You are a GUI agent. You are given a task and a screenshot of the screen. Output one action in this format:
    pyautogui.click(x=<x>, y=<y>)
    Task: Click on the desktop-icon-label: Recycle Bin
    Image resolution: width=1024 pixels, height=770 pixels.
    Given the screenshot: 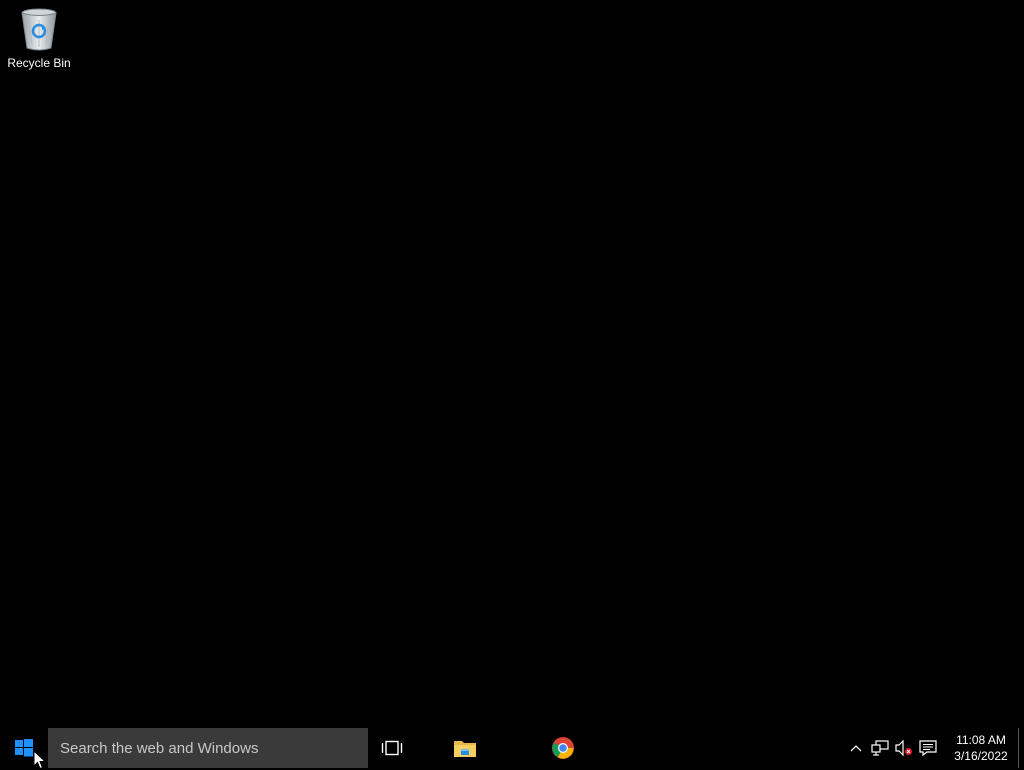 What is the action you would take?
    pyautogui.click(x=39, y=63)
    